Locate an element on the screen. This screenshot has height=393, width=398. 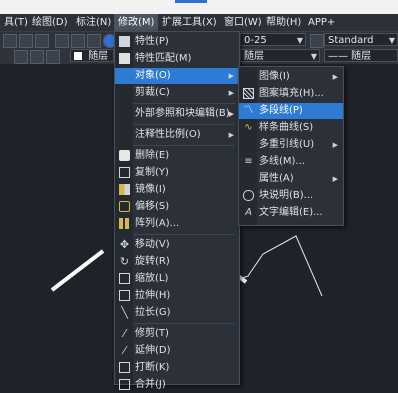
menu-item-label: 复制(Y) is located at coordinates (152, 172).